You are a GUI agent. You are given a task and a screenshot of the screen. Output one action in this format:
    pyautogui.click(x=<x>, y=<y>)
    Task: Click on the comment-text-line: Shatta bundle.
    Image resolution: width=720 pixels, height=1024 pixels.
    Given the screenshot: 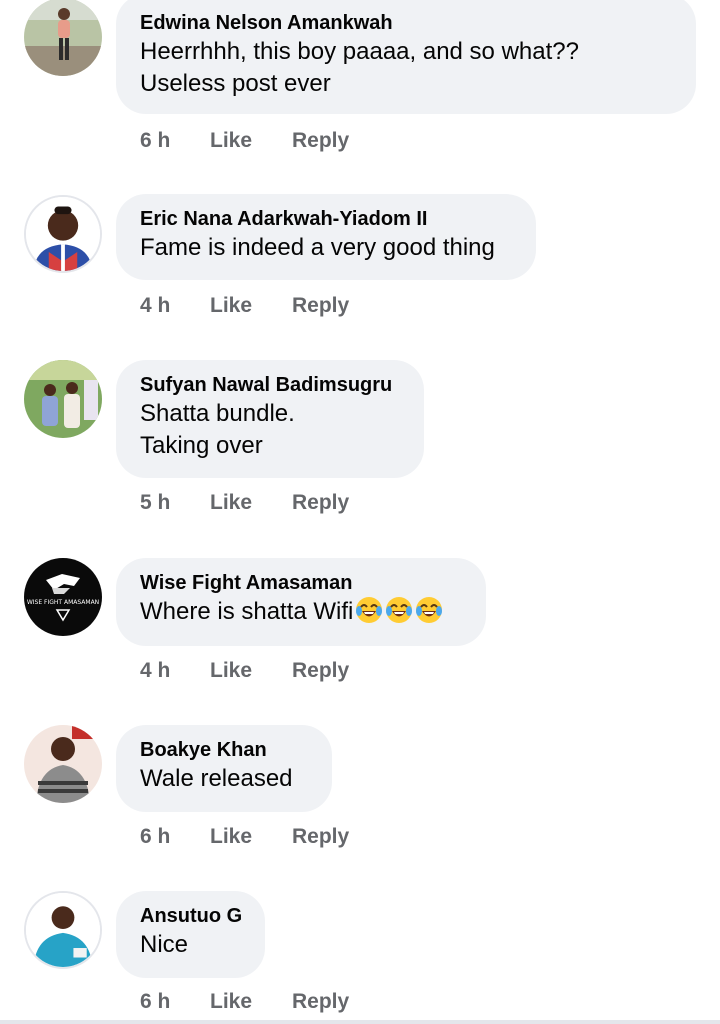 What is the action you would take?
    pyautogui.click(x=217, y=413)
    